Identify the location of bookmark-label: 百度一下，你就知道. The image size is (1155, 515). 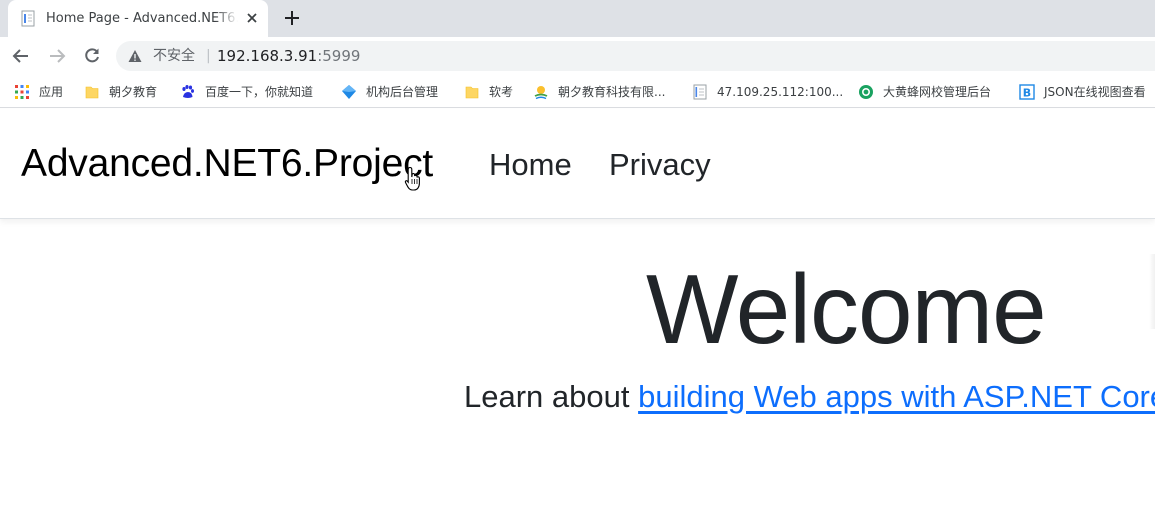
(259, 92).